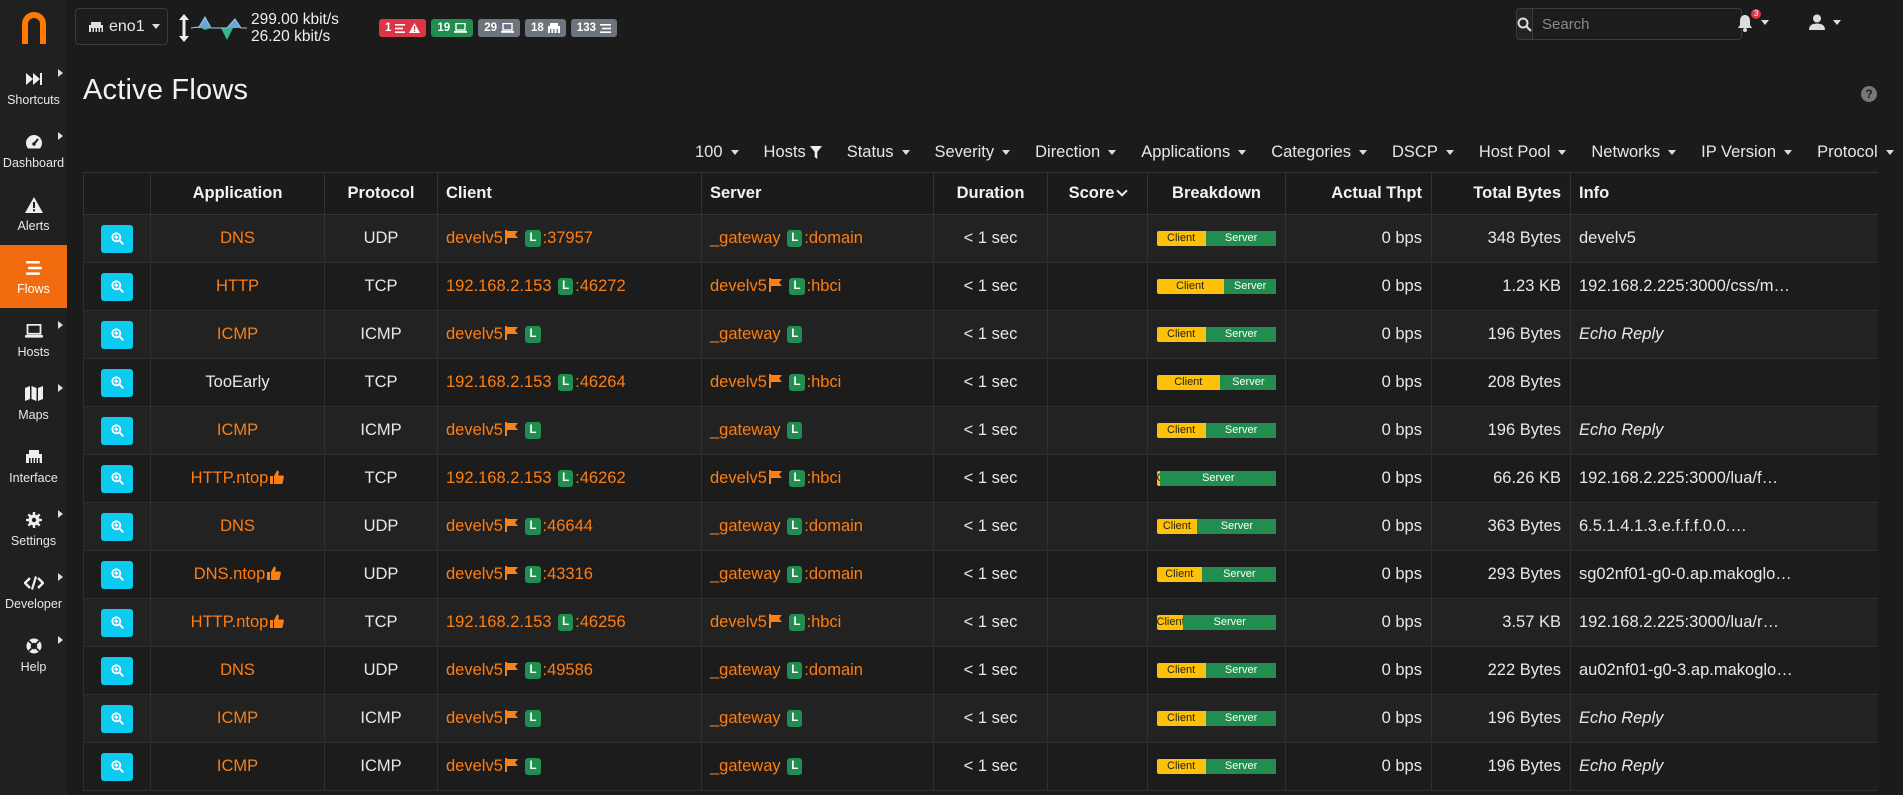  Describe the element at coordinates (258, 28) in the screenshot. I see `throughput-widget: 299.00 kbit/s 26.20 kbit/s` at that location.